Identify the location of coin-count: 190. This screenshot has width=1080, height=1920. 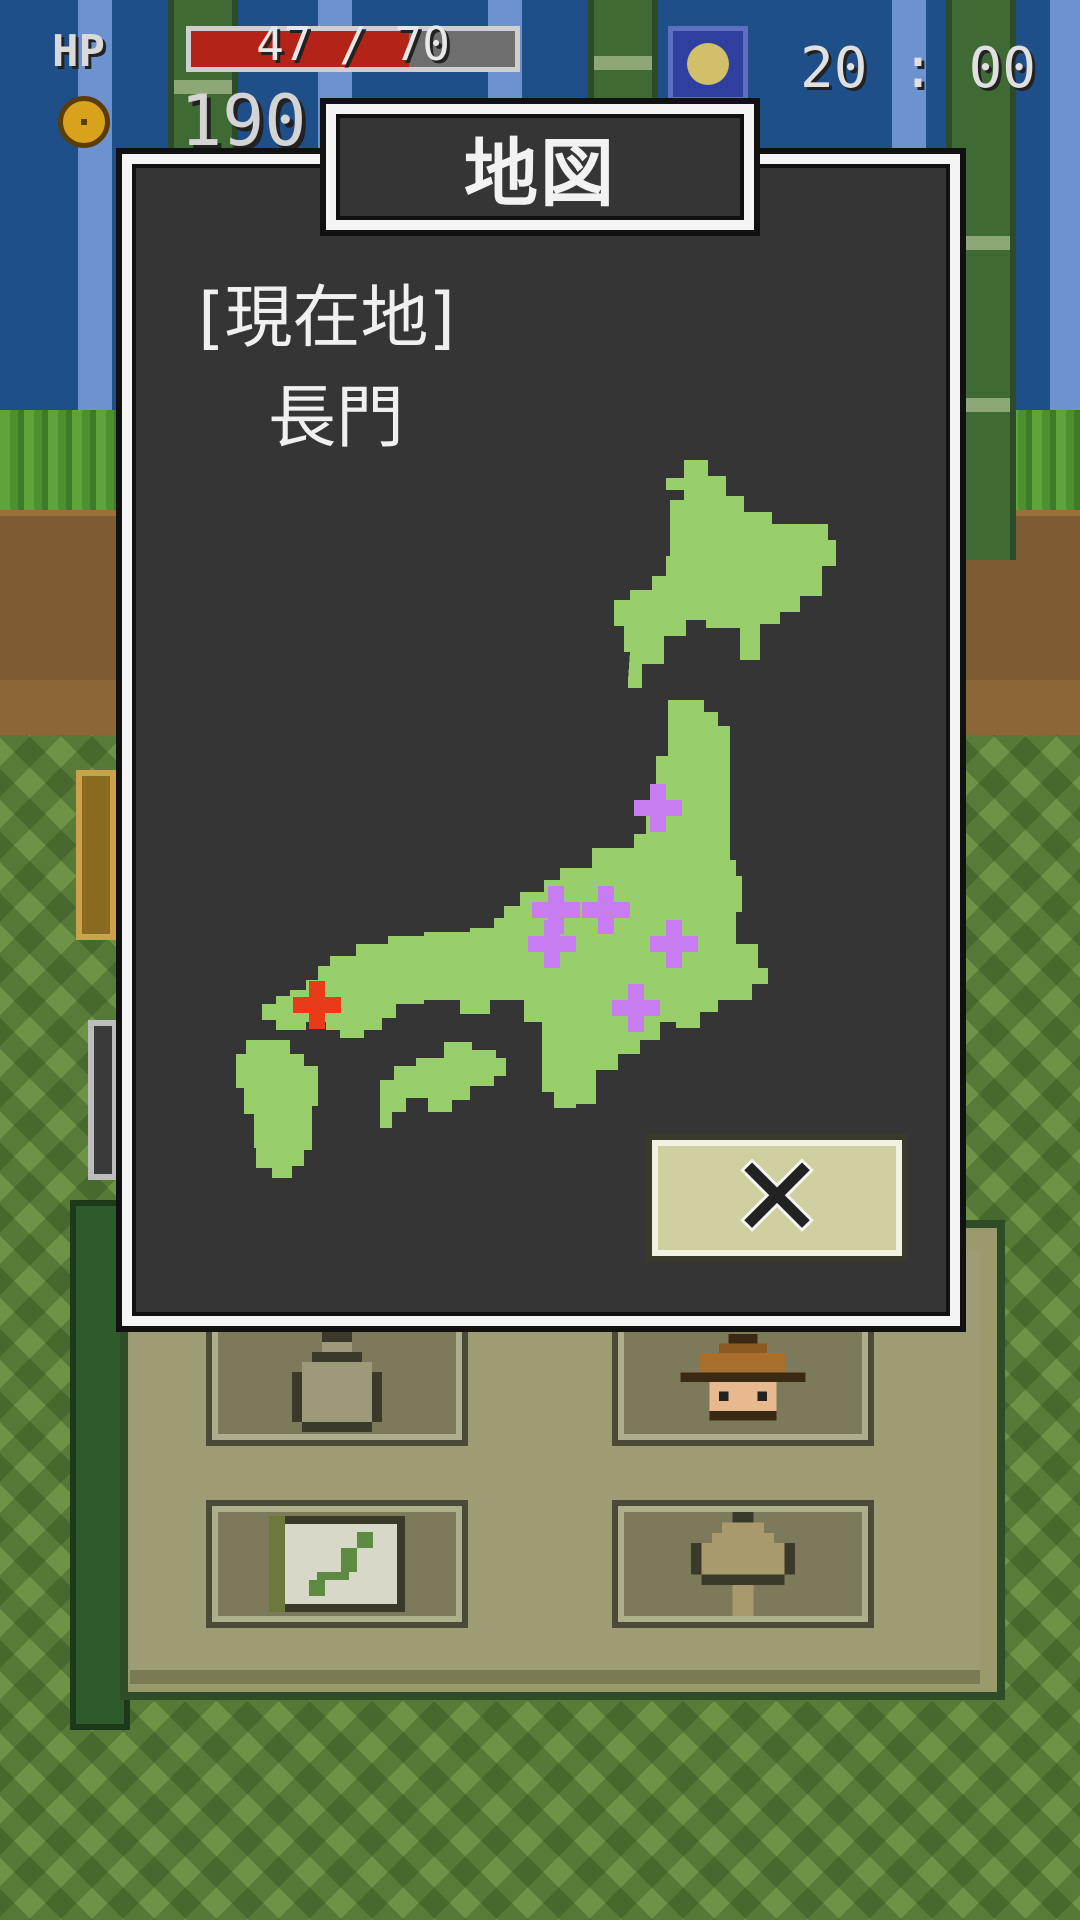
(243, 121).